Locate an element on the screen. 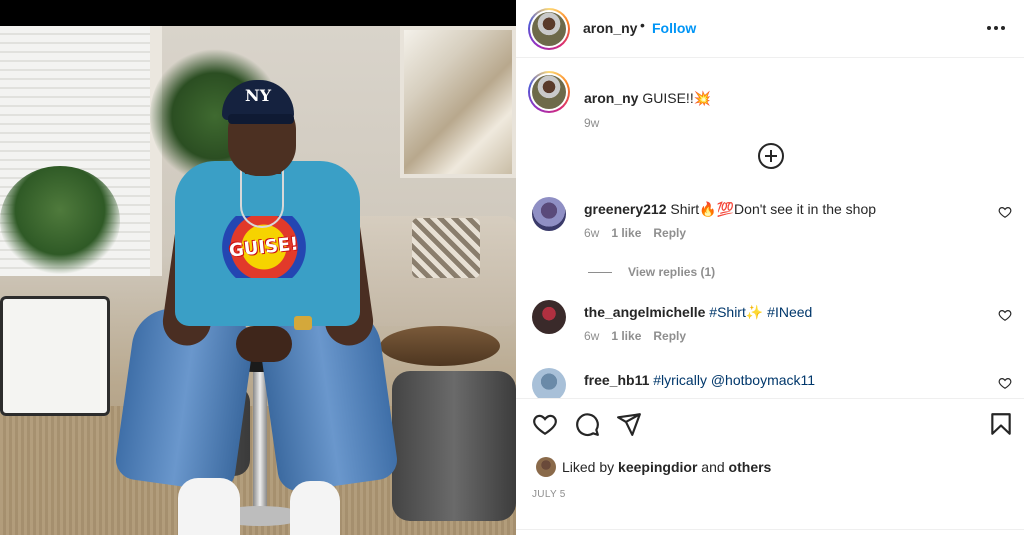 This screenshot has height=535, width=1024. caption-body: GUISE!!💥 is located at coordinates (677, 98).